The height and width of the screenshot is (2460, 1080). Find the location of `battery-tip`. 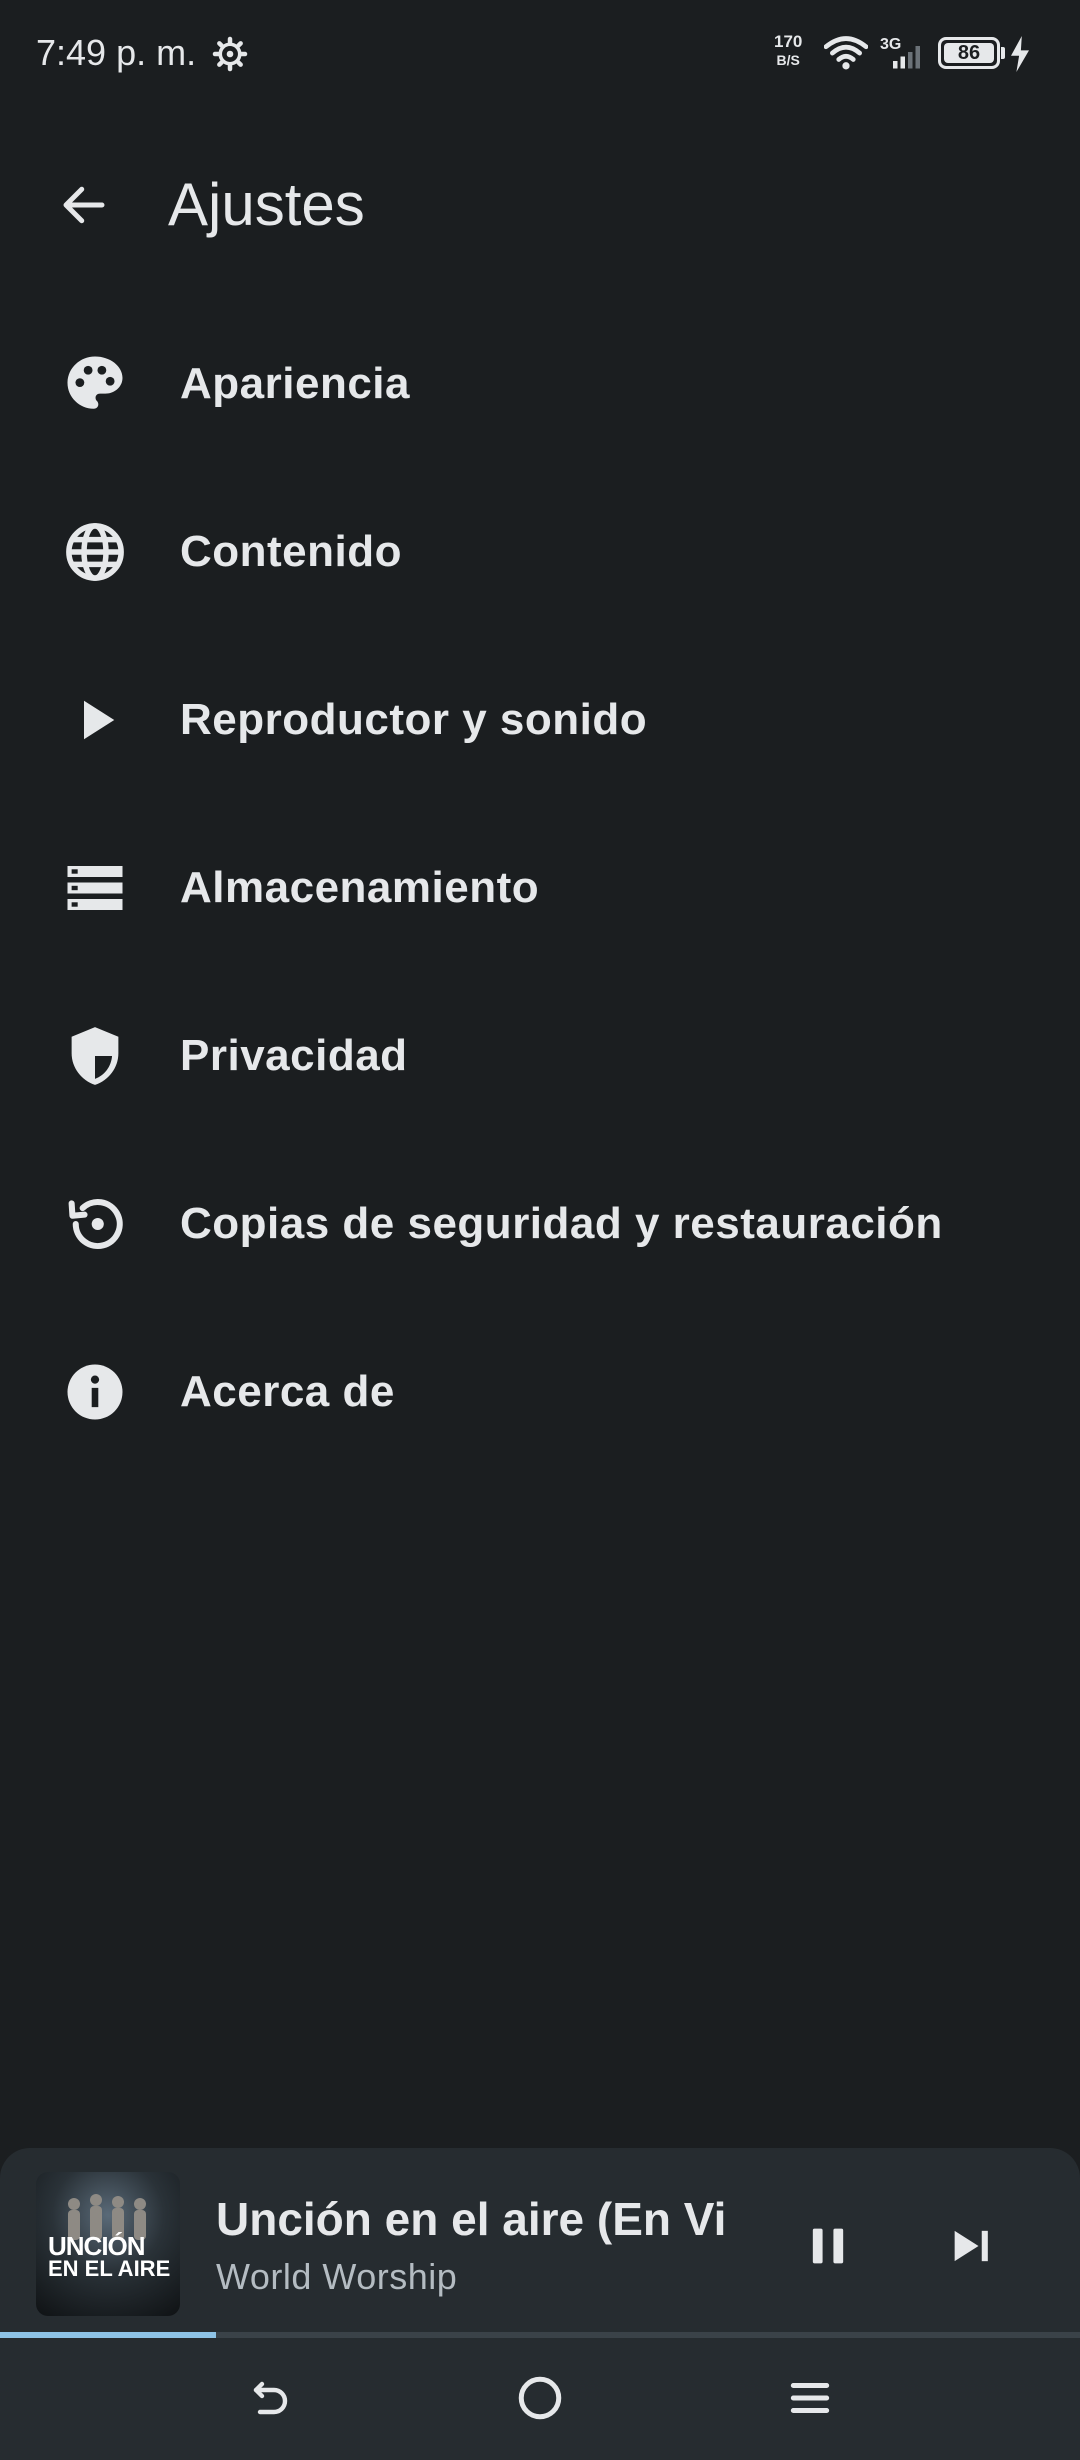

battery-tip is located at coordinates (1003, 53).